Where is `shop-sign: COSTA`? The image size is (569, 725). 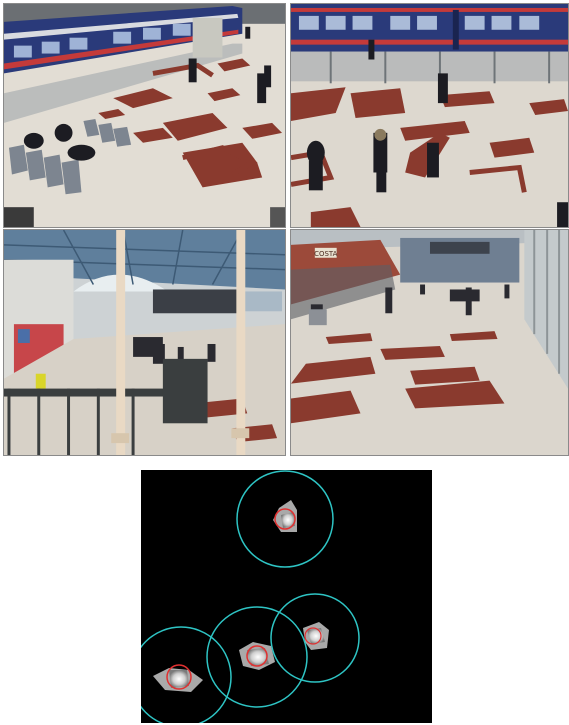 shop-sign: COSTA is located at coordinates (325, 254).